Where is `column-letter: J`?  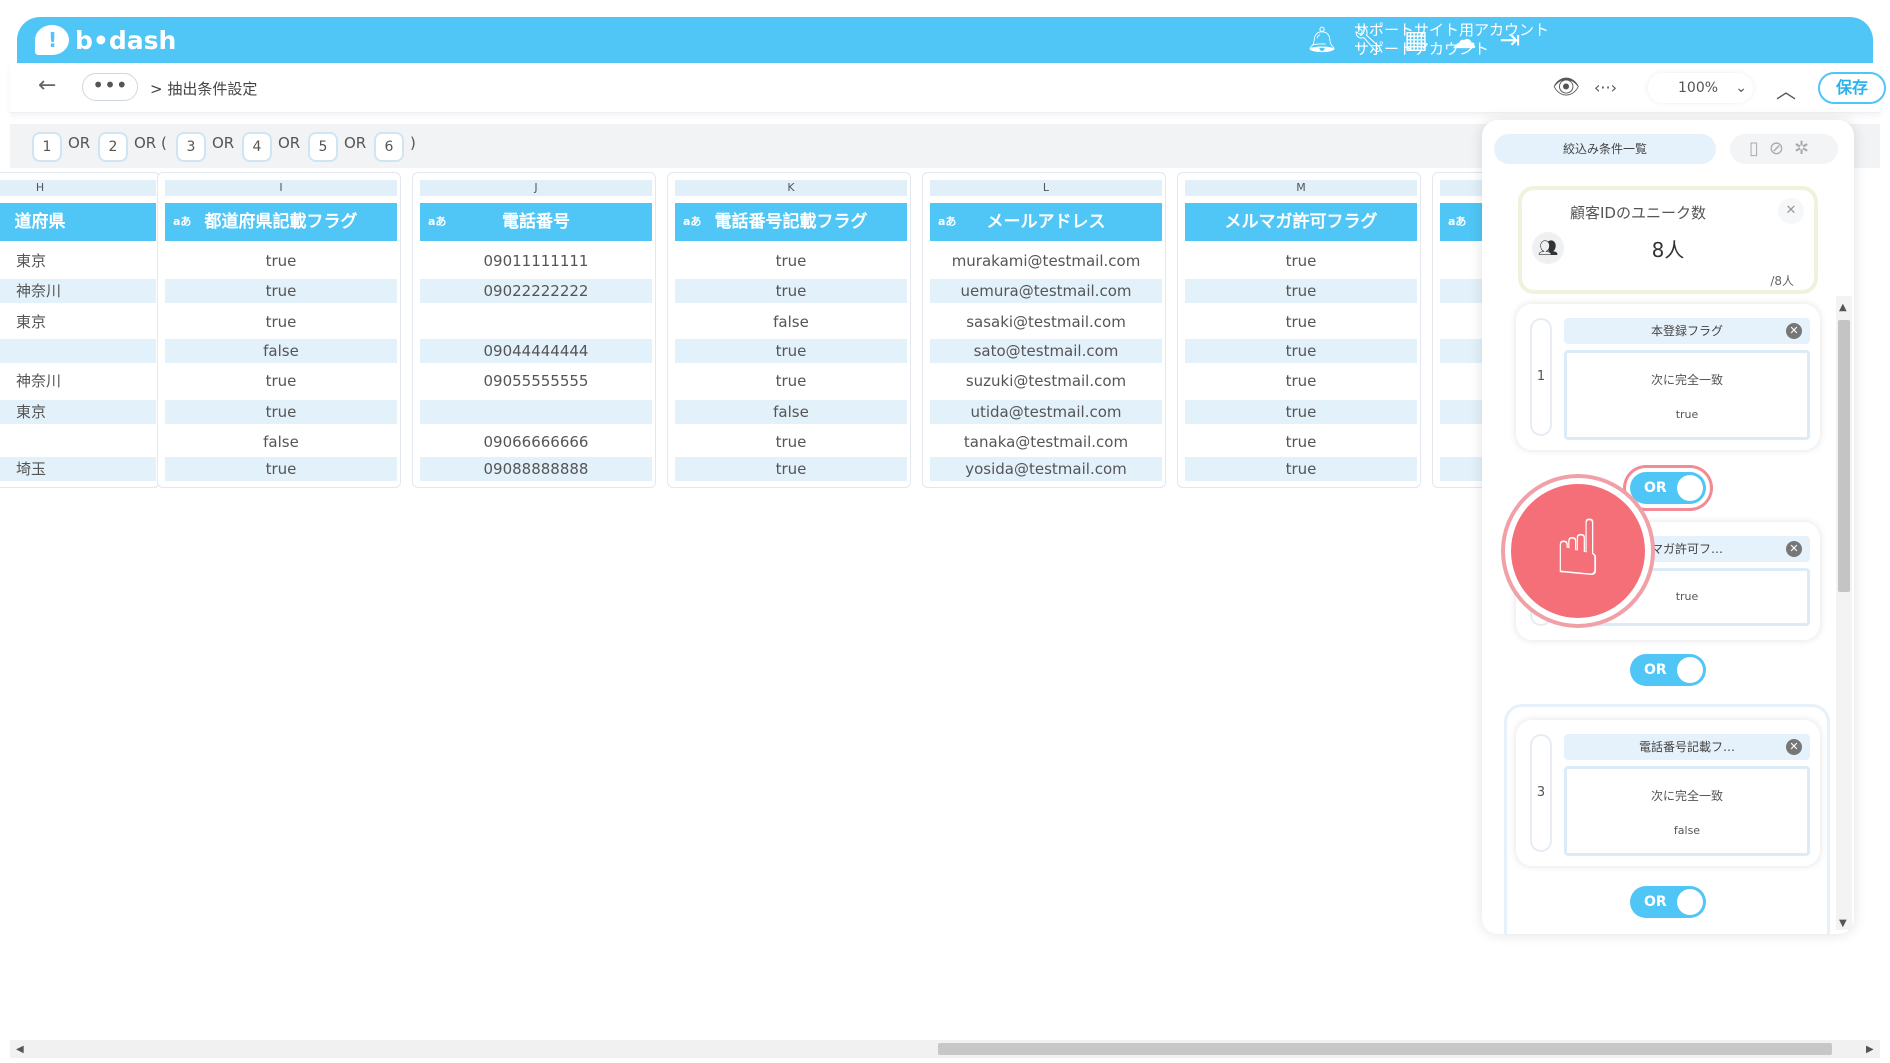 column-letter: J is located at coordinates (536, 188).